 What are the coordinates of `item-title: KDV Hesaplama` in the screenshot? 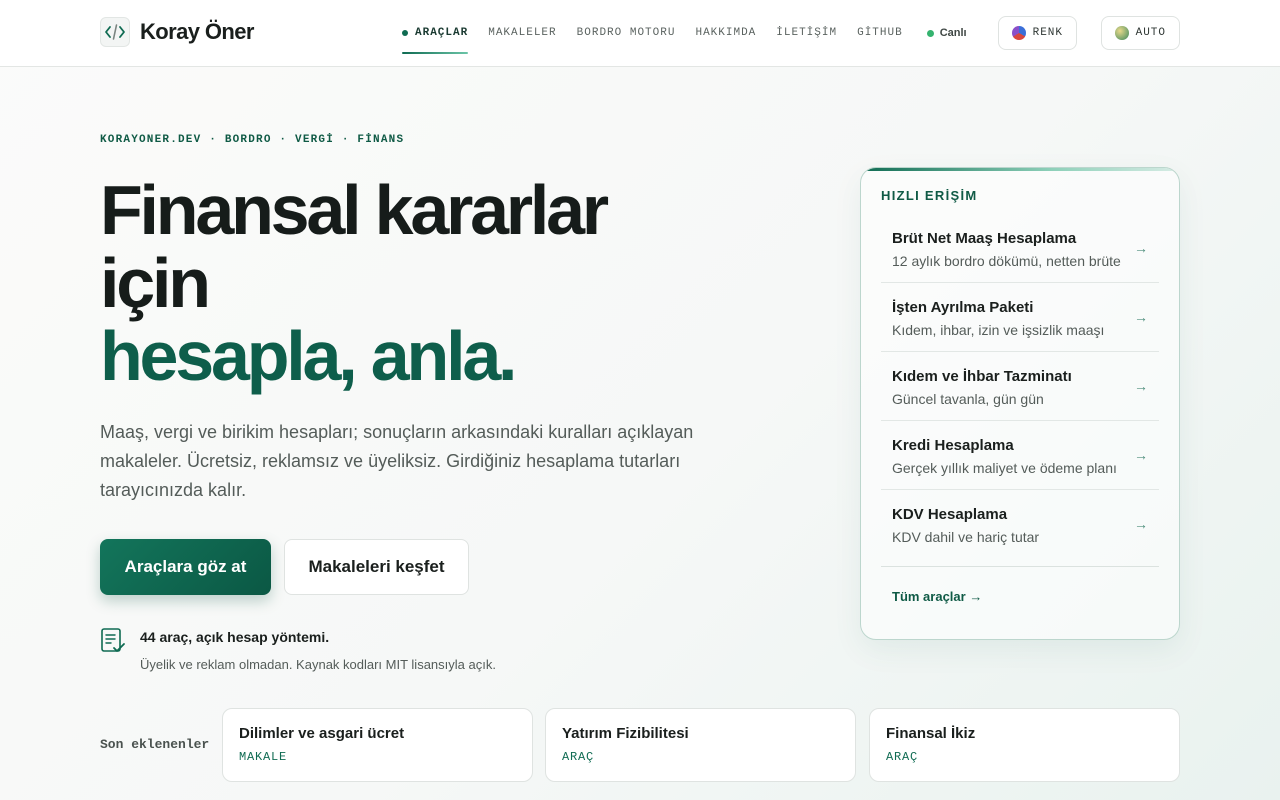 It's located at (950, 514).